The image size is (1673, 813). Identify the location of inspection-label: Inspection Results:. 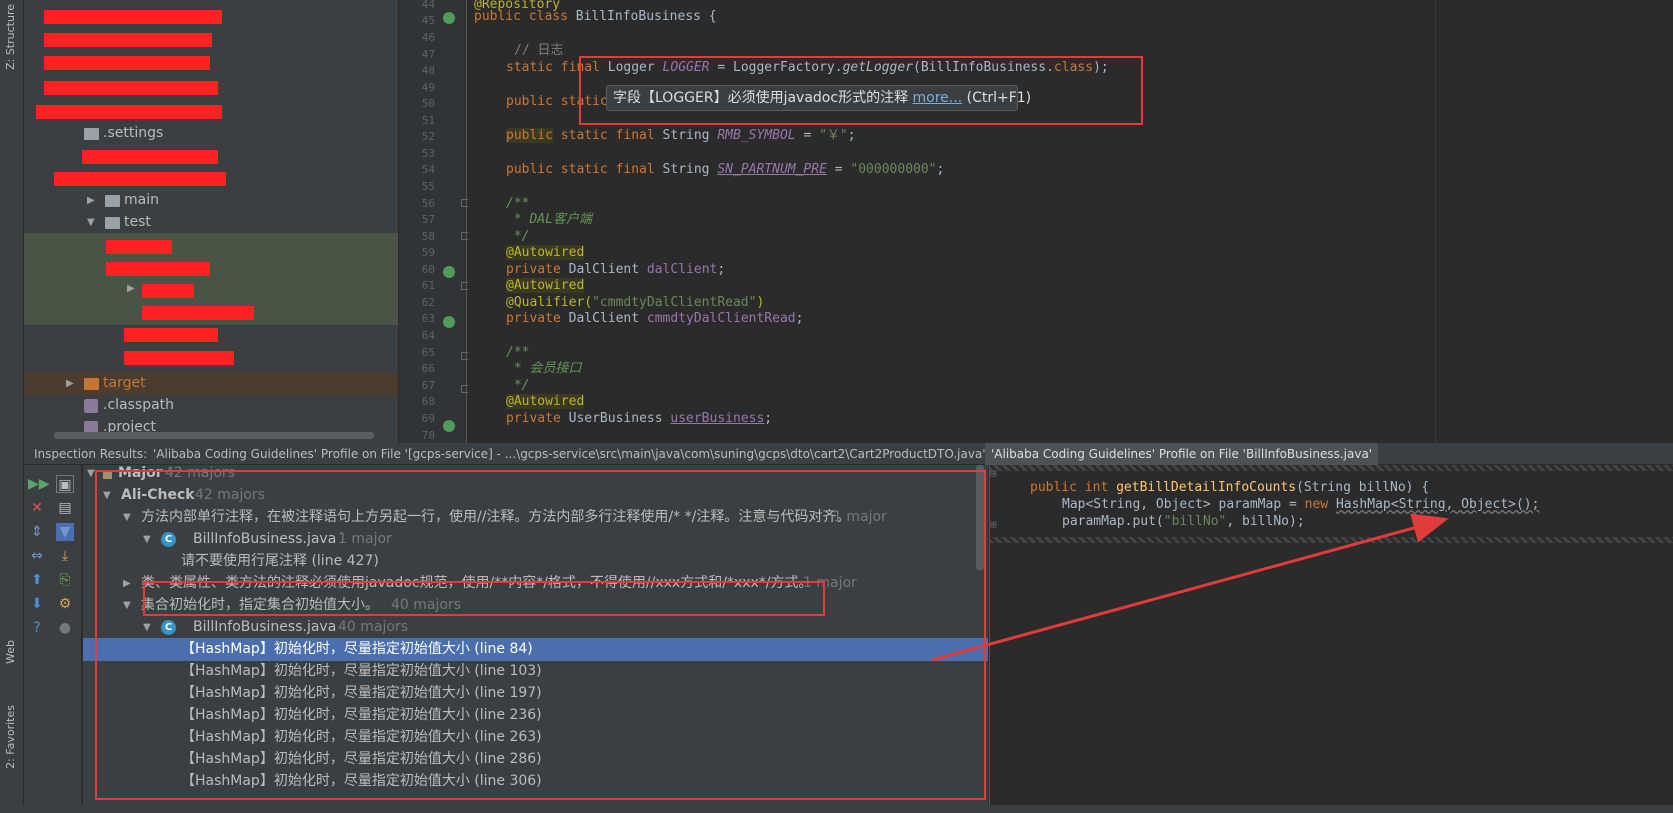
(91, 454).